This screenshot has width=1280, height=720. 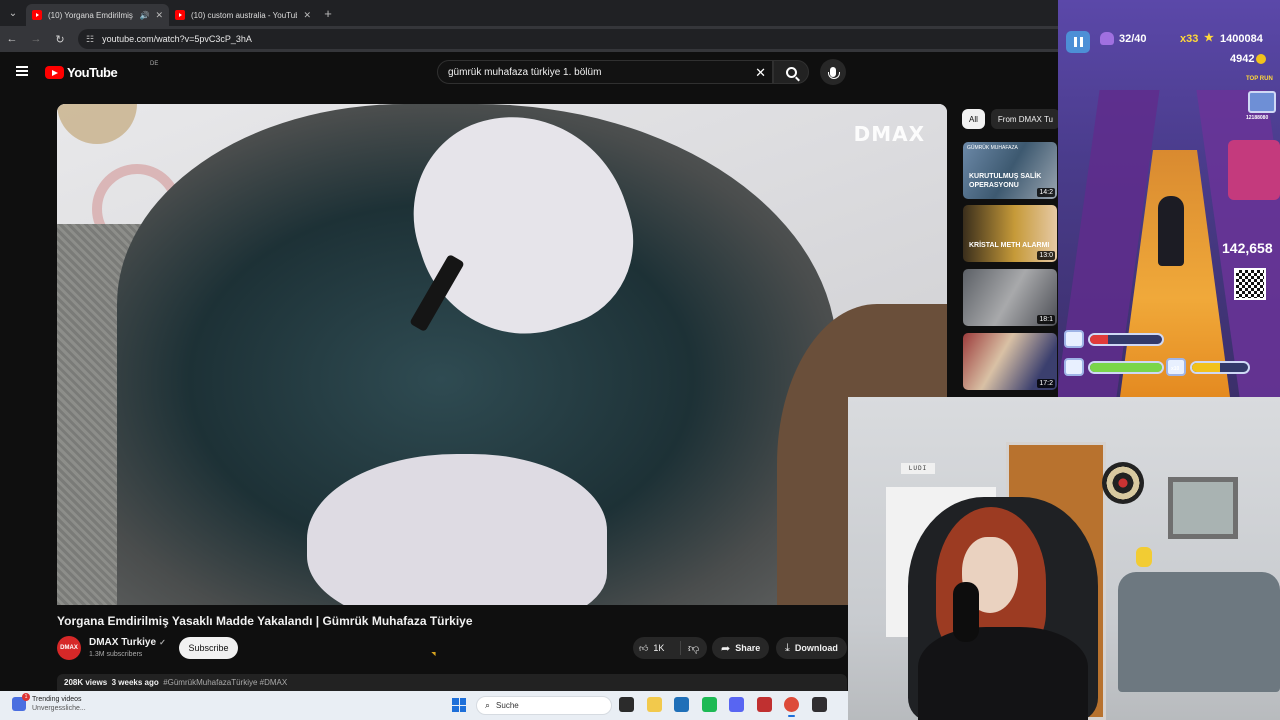 I want to click on coin-count: 4942, so click(x=1242, y=59).